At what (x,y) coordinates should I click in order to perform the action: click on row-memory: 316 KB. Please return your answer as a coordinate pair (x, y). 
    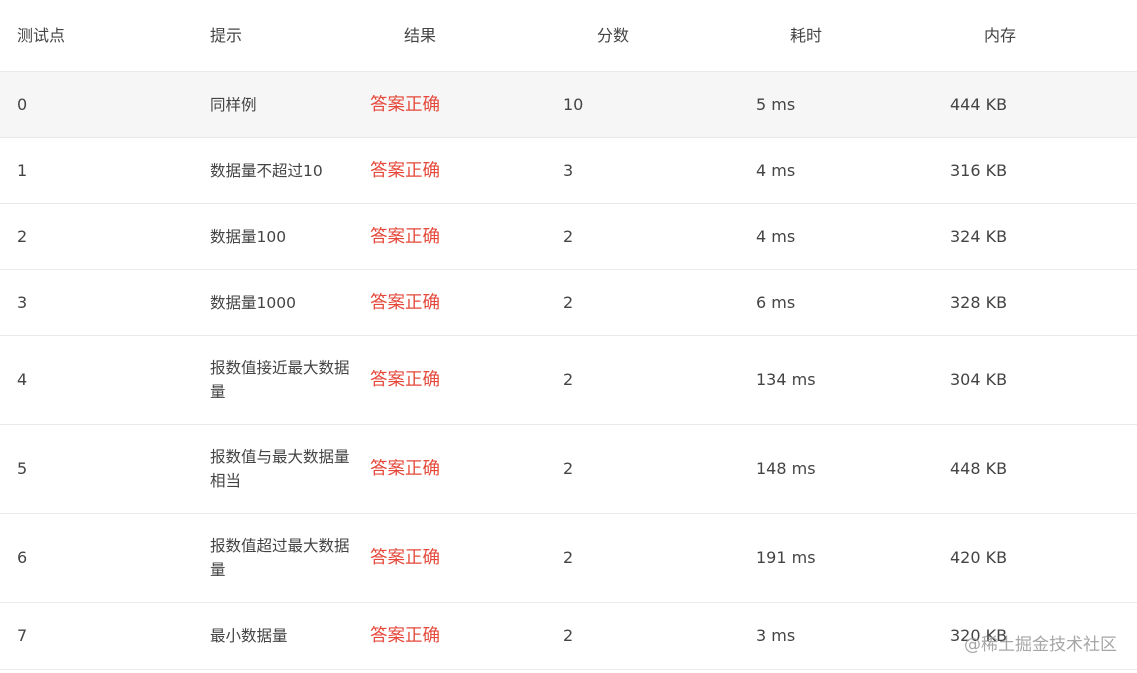
    Looking at the image, I should click on (979, 170).